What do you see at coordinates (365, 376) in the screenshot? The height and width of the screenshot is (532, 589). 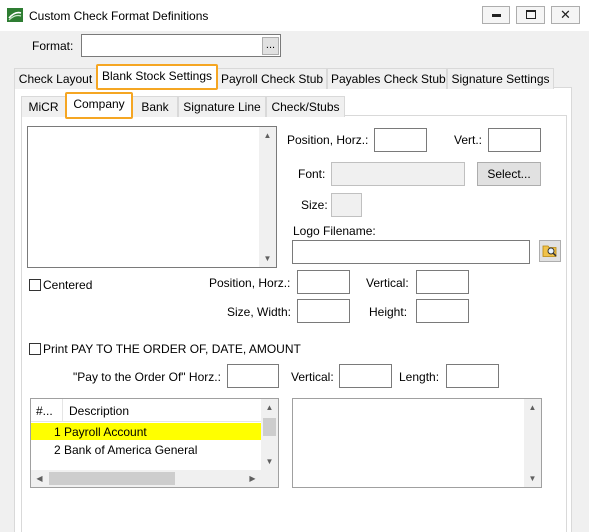 I see `pay-vertical-input` at bounding box center [365, 376].